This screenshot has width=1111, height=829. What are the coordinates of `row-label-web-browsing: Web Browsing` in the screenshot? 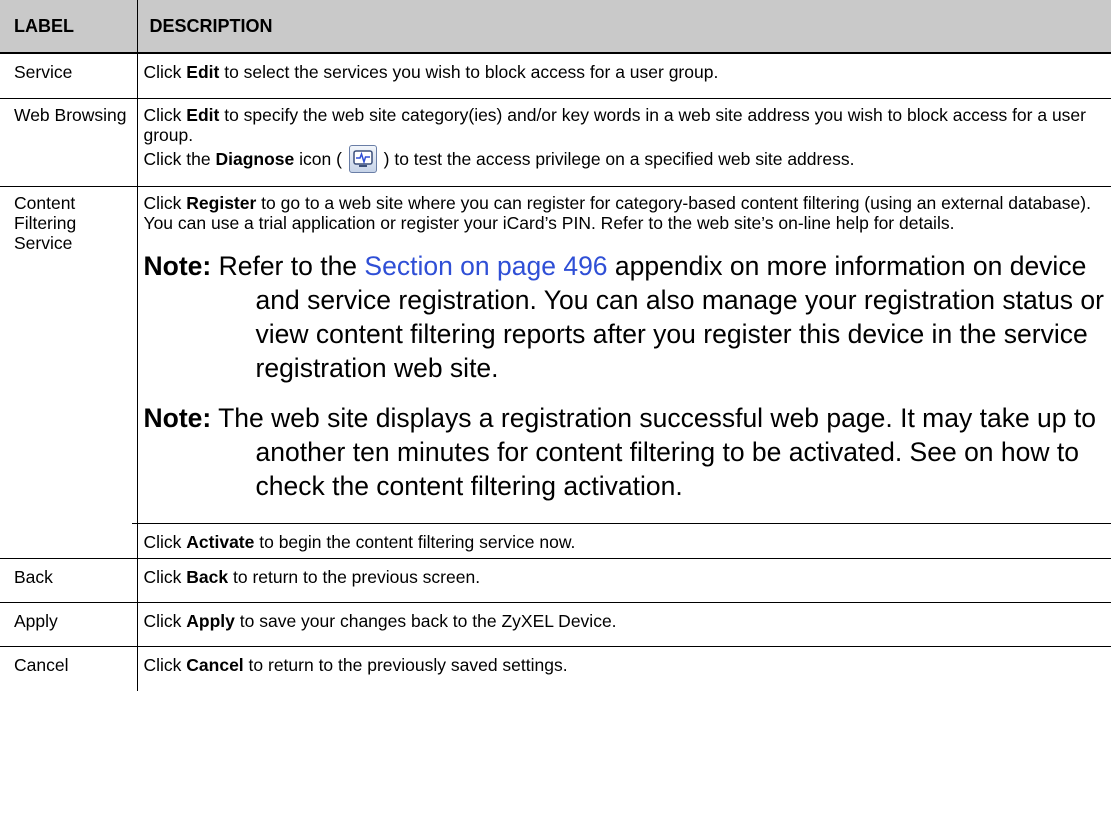 It's located at (69, 142).